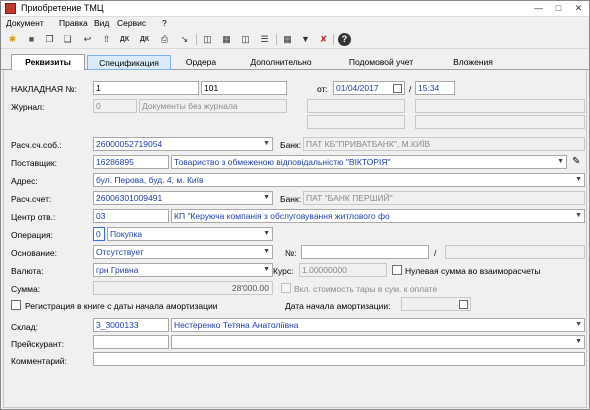 Image resolution: width=590 pixels, height=410 pixels. What do you see at coordinates (87, 39) in the screenshot?
I see `insert-icon: ↩` at bounding box center [87, 39].